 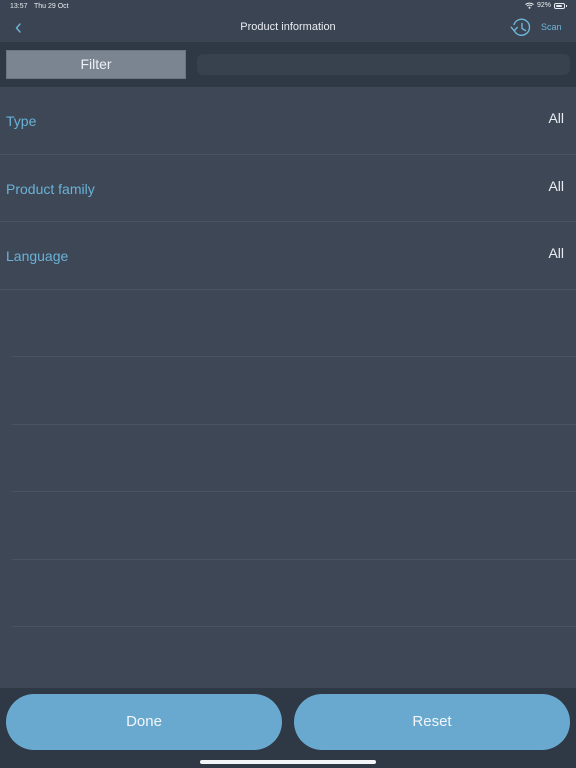 What do you see at coordinates (288, 256) in the screenshot?
I see `filter-row-language: Language All` at bounding box center [288, 256].